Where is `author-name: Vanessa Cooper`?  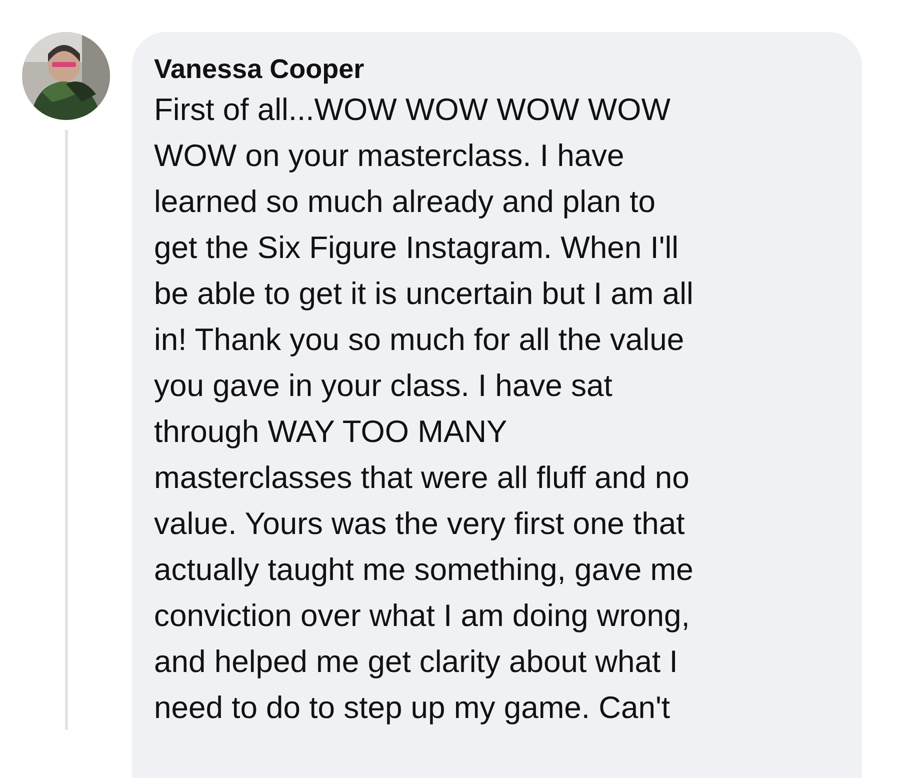 author-name: Vanessa Cooper is located at coordinates (503, 69).